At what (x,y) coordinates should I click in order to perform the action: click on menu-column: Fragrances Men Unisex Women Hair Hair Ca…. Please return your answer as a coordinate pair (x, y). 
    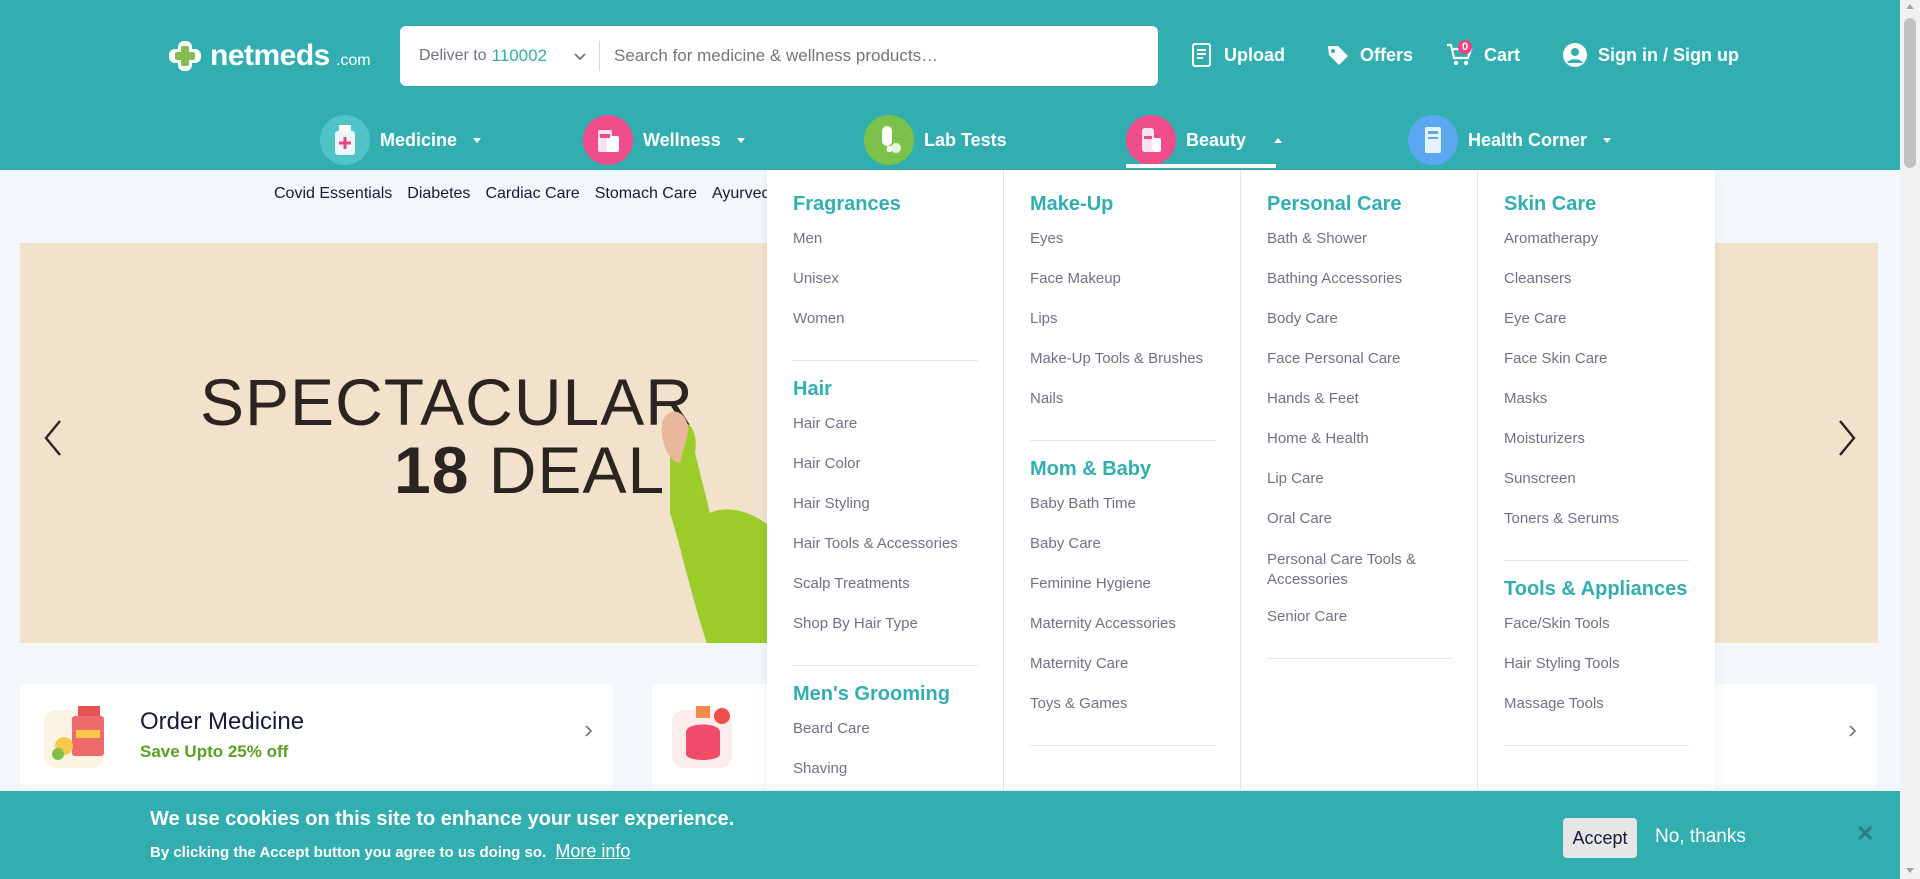
    Looking at the image, I should click on (885, 480).